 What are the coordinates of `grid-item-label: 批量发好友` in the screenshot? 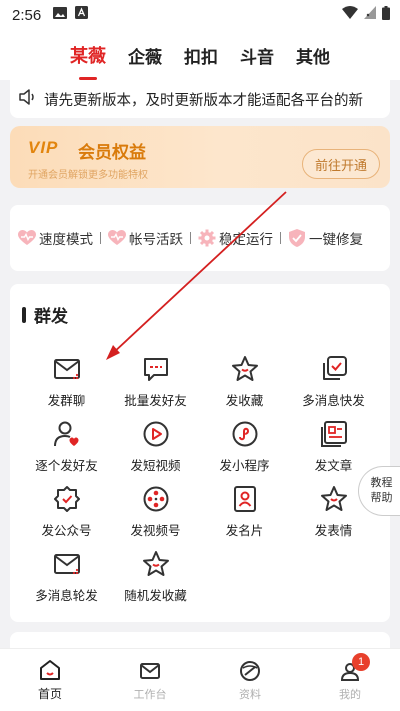 It's located at (155, 401).